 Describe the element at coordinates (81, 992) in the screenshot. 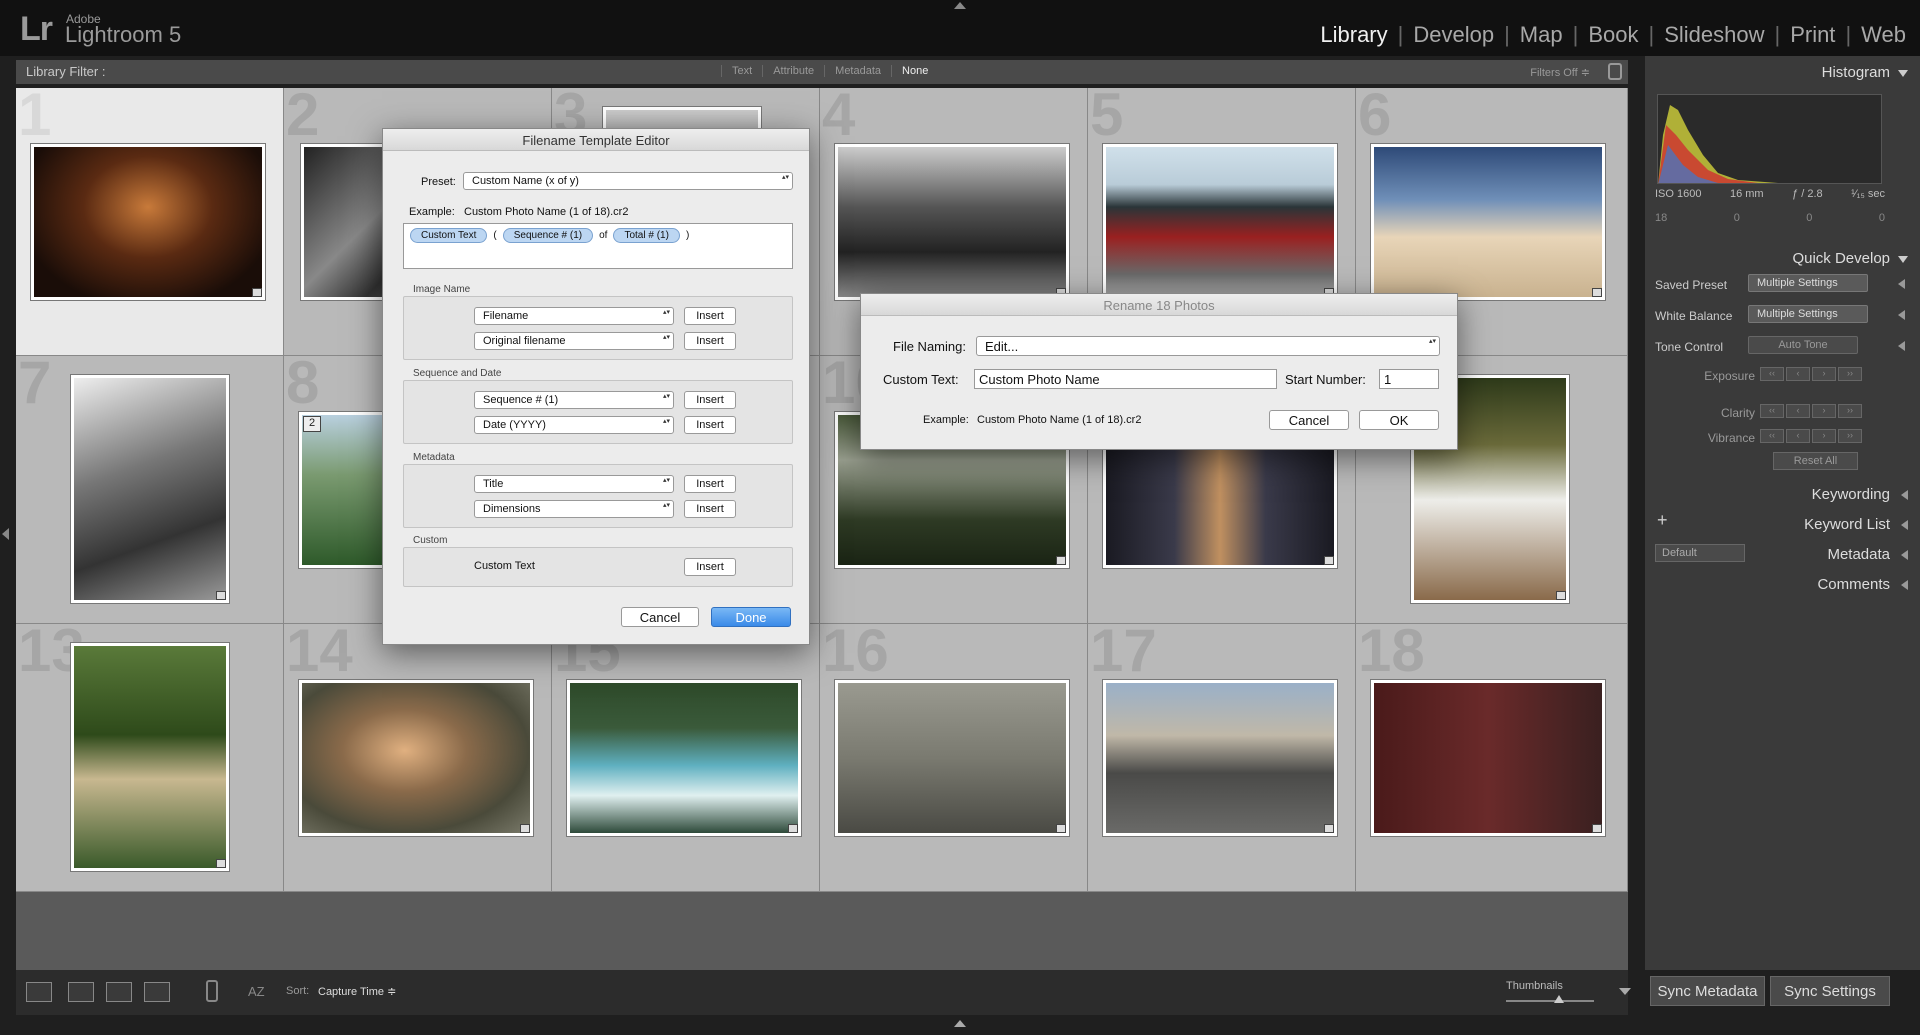

I see `loupe-view-icon` at that location.